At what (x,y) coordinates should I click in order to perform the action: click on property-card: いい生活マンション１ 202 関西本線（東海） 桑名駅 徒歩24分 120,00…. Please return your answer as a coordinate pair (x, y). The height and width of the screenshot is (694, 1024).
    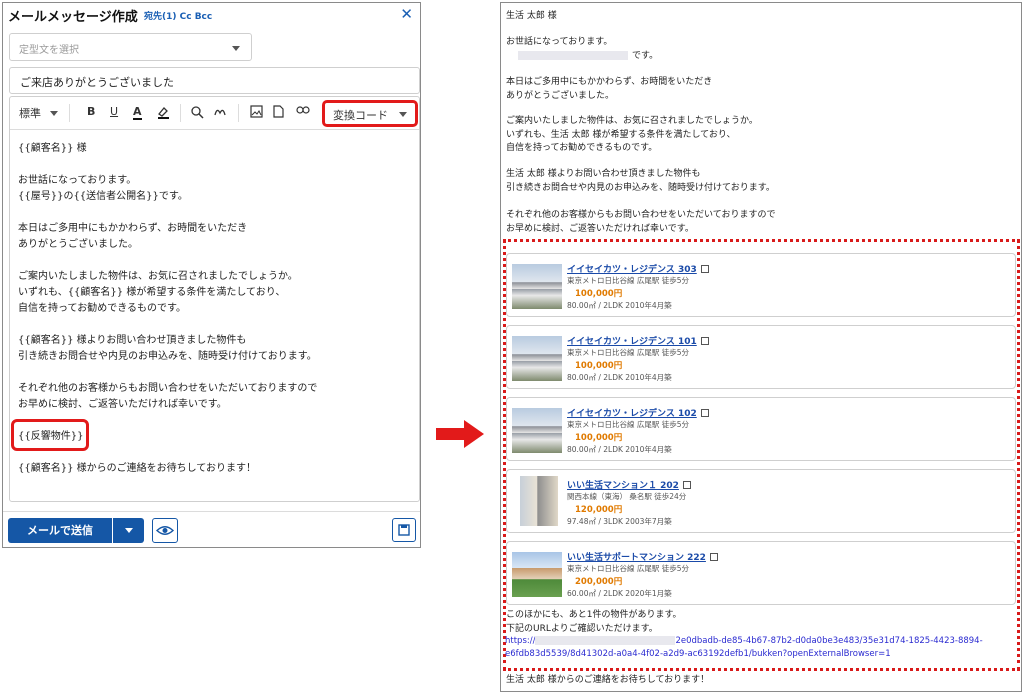
    Looking at the image, I should click on (761, 501).